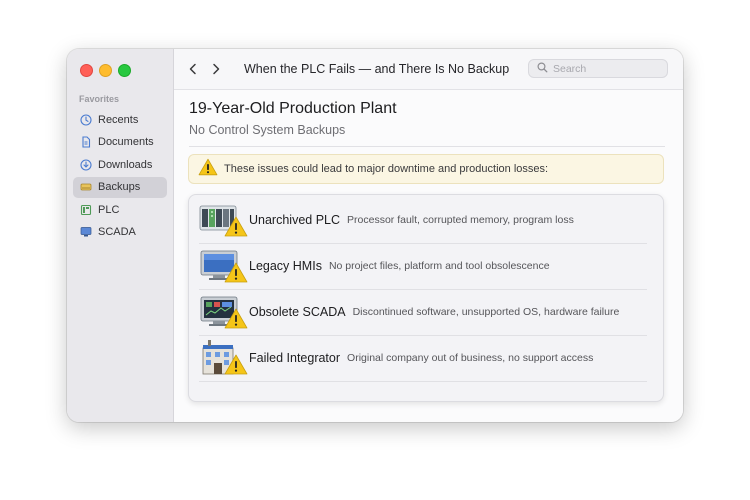 This screenshot has height=500, width=750. I want to click on window-controls, so click(105, 70).